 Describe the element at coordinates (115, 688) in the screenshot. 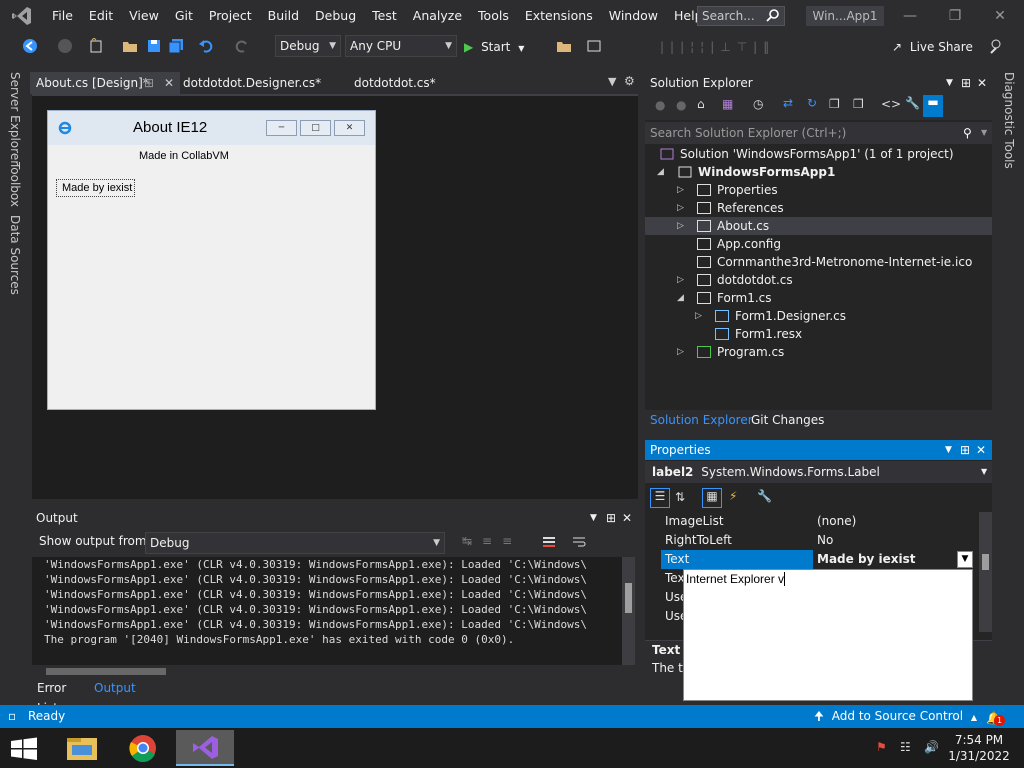

I see `tab-output: Output` at that location.